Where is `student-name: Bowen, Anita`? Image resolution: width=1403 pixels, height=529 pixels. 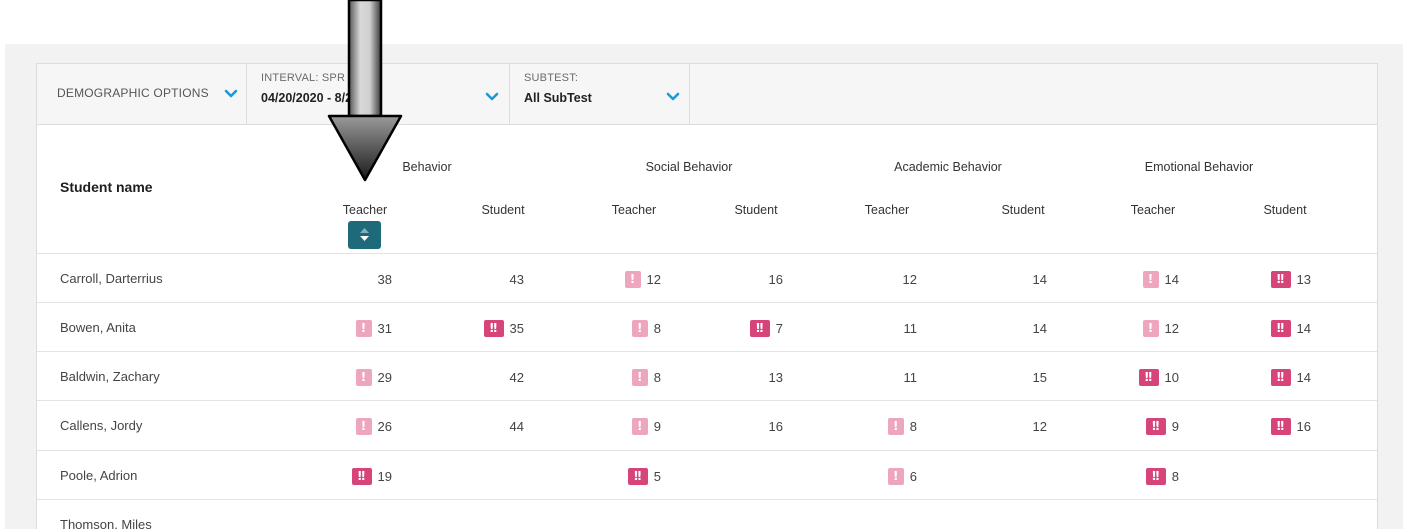 student-name: Bowen, Anita is located at coordinates (98, 327).